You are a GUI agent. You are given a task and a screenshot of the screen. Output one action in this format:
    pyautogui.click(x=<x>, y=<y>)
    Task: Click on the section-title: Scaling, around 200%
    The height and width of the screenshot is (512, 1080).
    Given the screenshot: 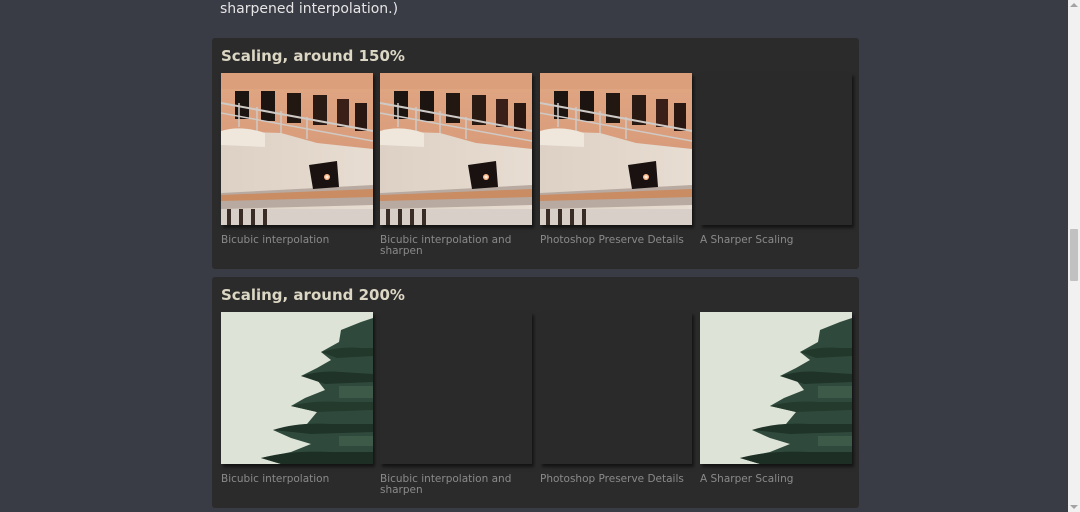 What is the action you would take?
    pyautogui.click(x=313, y=295)
    